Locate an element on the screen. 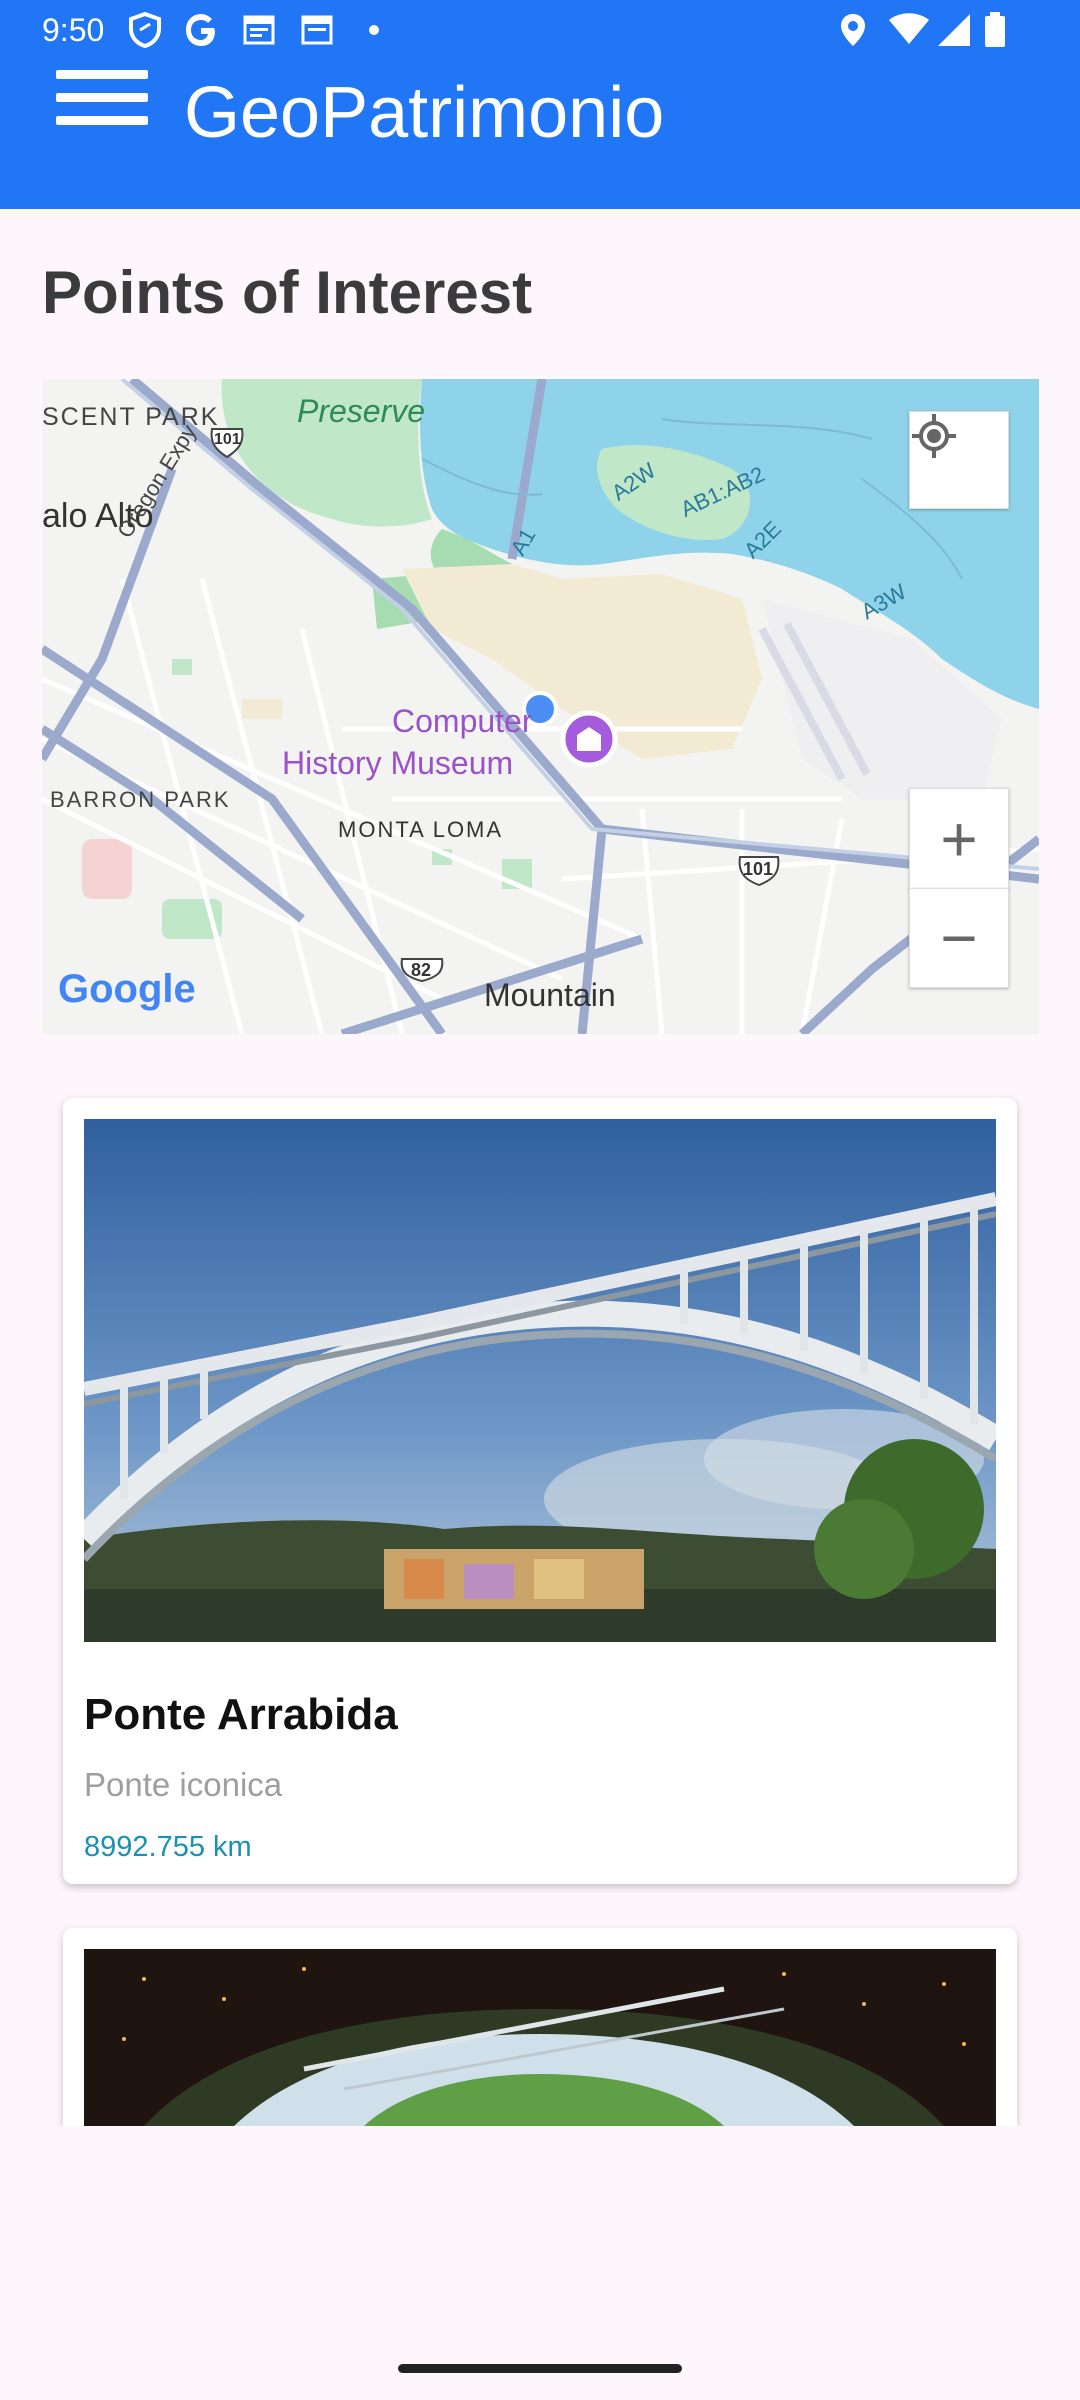 Image resolution: width=1080 pixels, height=2400 pixels. map-label-museum-line1: Computer is located at coordinates (462, 721).